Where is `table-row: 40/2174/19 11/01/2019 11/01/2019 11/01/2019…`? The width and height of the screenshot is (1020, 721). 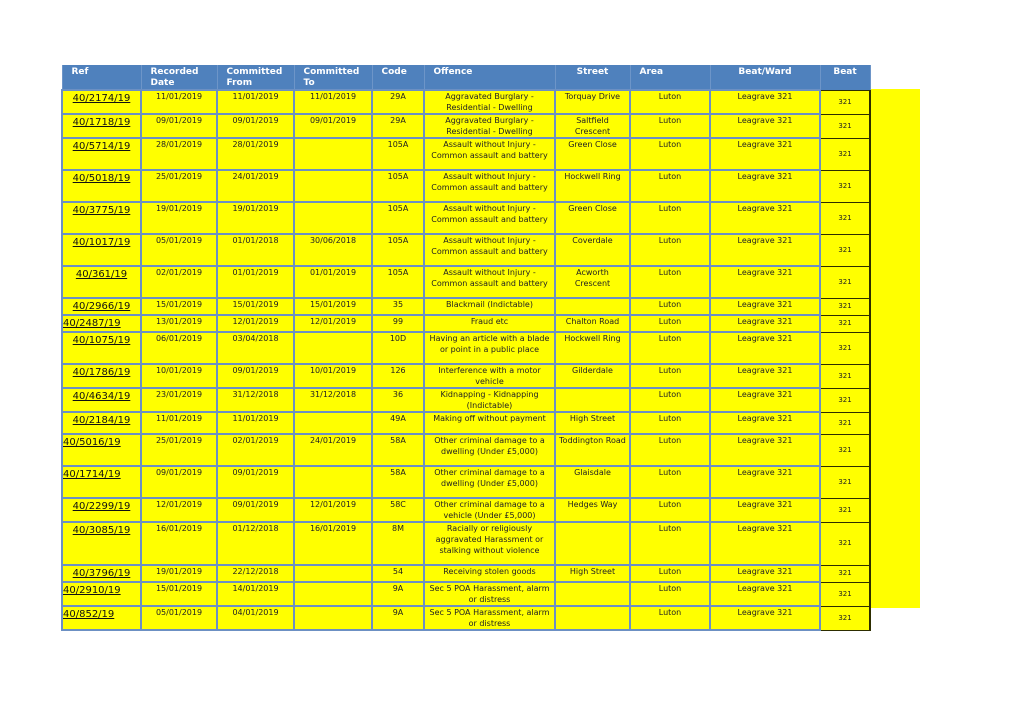
table-row: 40/2174/19 11/01/2019 11/01/2019 11/01/2019… is located at coordinates (466, 102).